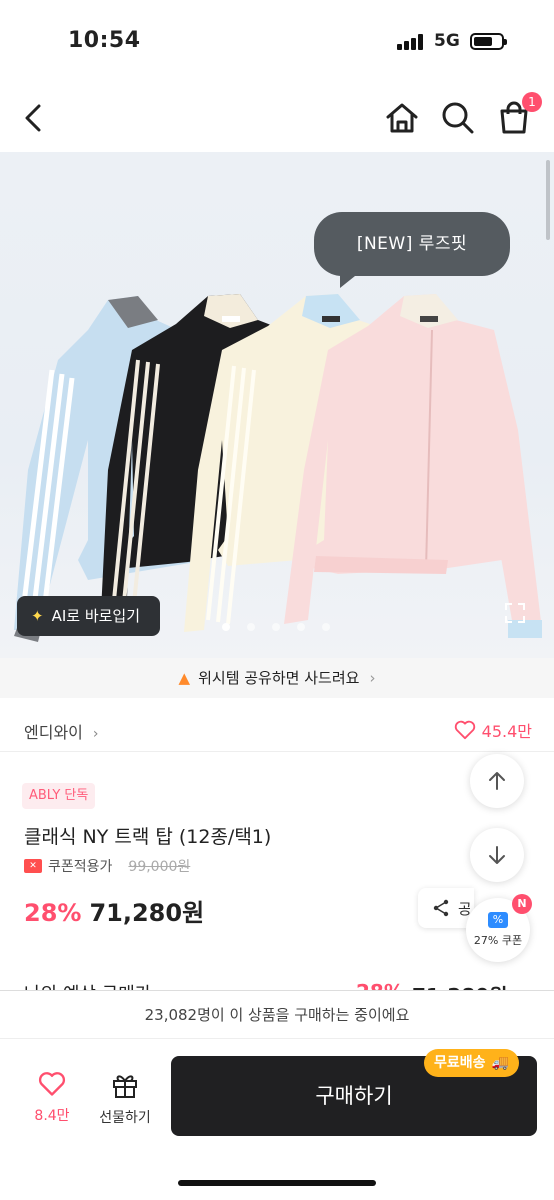 Image resolution: width=554 pixels, height=1200 pixels. Describe the element at coordinates (96, 616) in the screenshot. I see `ai-try-on-label: AI로 바로입기` at that location.